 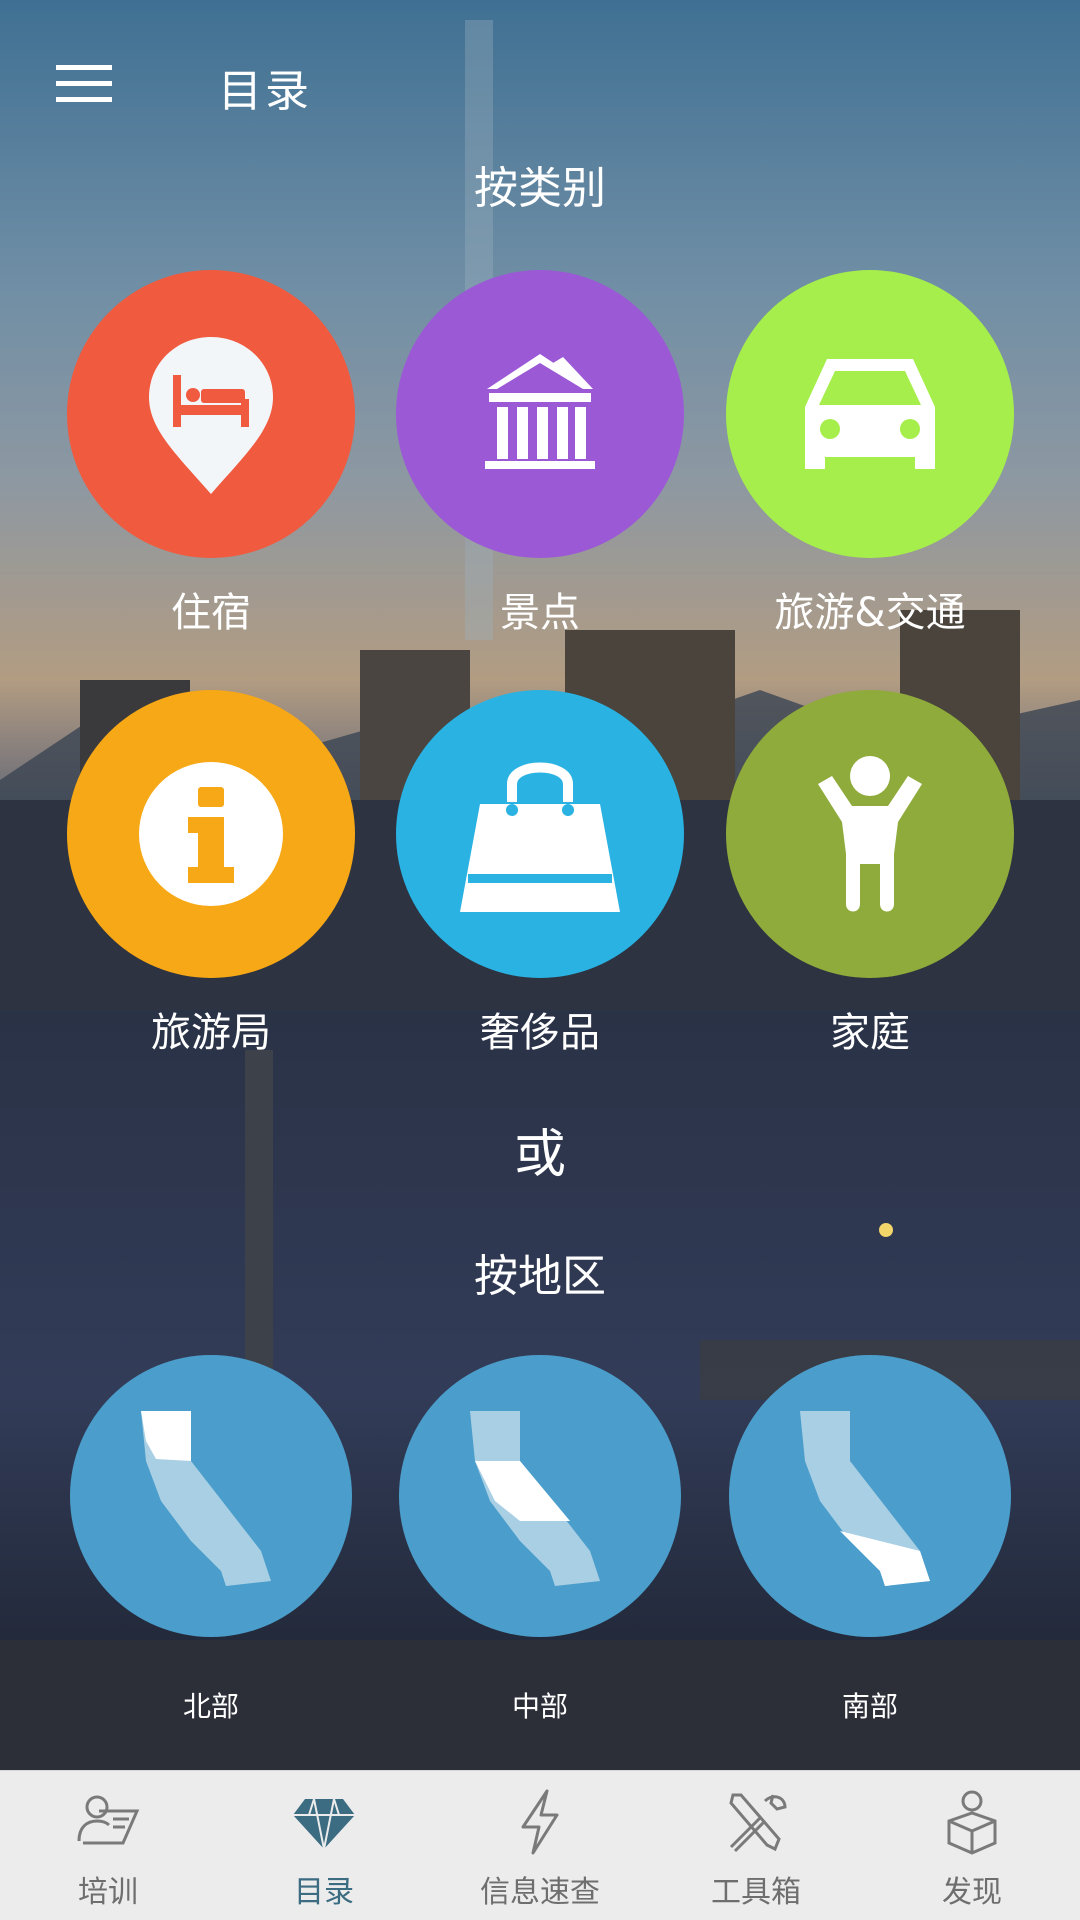 I want to click on category-transport: 旅游&交通, so click(x=870, y=454).